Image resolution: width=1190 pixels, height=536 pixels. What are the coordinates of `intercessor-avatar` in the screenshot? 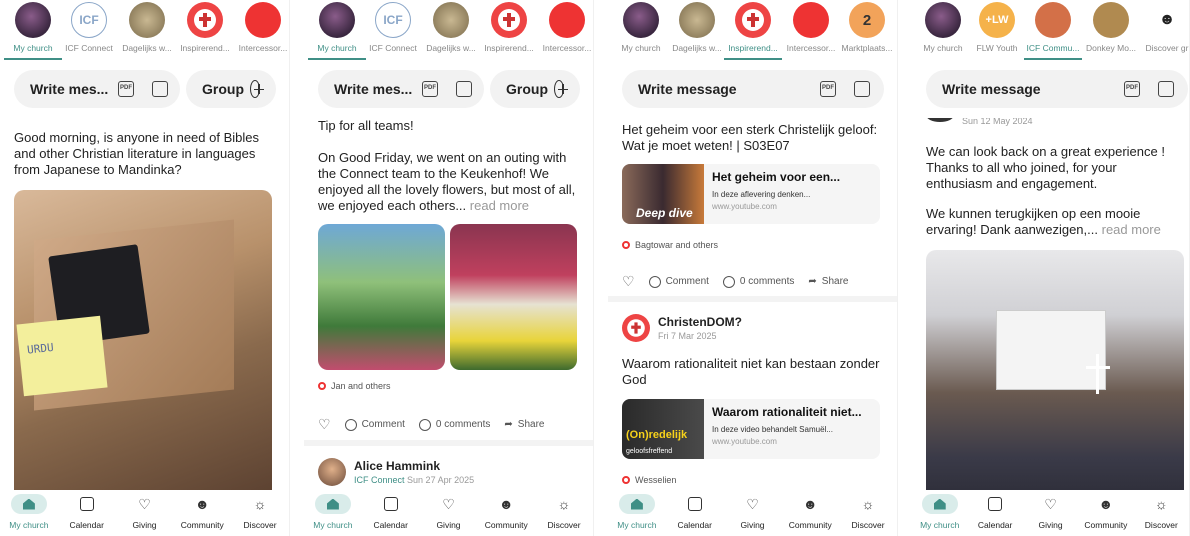 It's located at (567, 20).